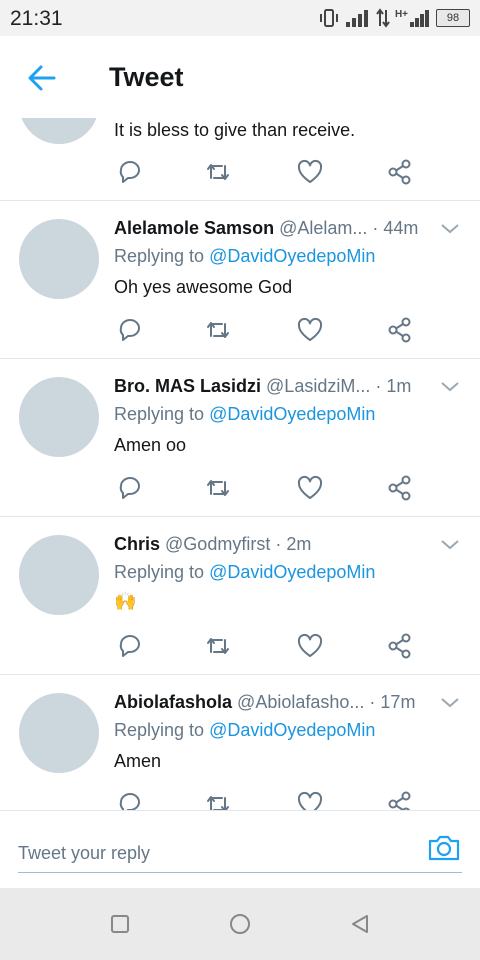 Image resolution: width=480 pixels, height=960 pixels. I want to click on tweet-text: It is bless to give than receive., so click(235, 130).